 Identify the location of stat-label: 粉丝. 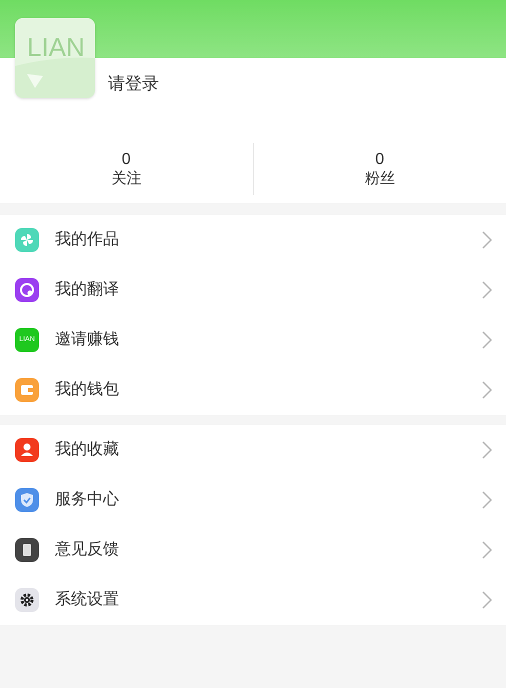
(379, 179).